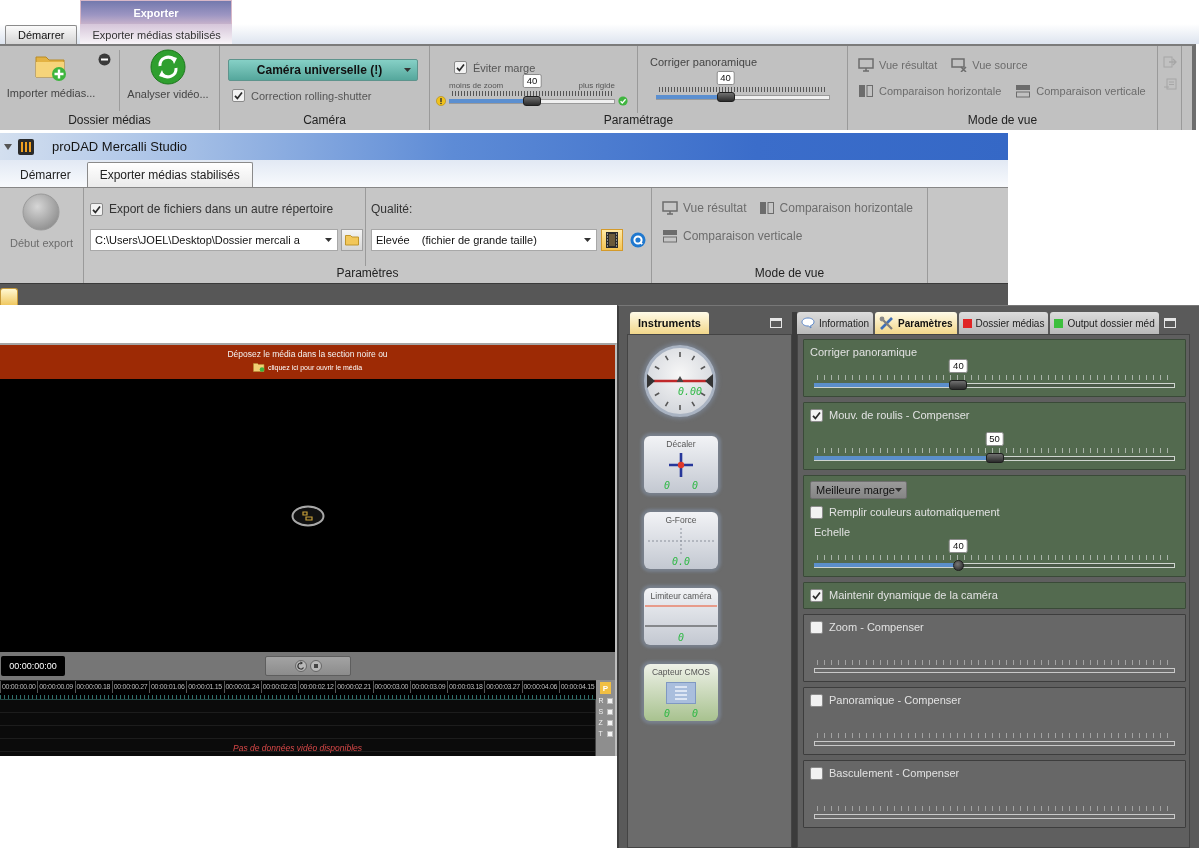  What do you see at coordinates (681, 596) in the screenshot?
I see `instrument-title: Limiteur caméra` at bounding box center [681, 596].